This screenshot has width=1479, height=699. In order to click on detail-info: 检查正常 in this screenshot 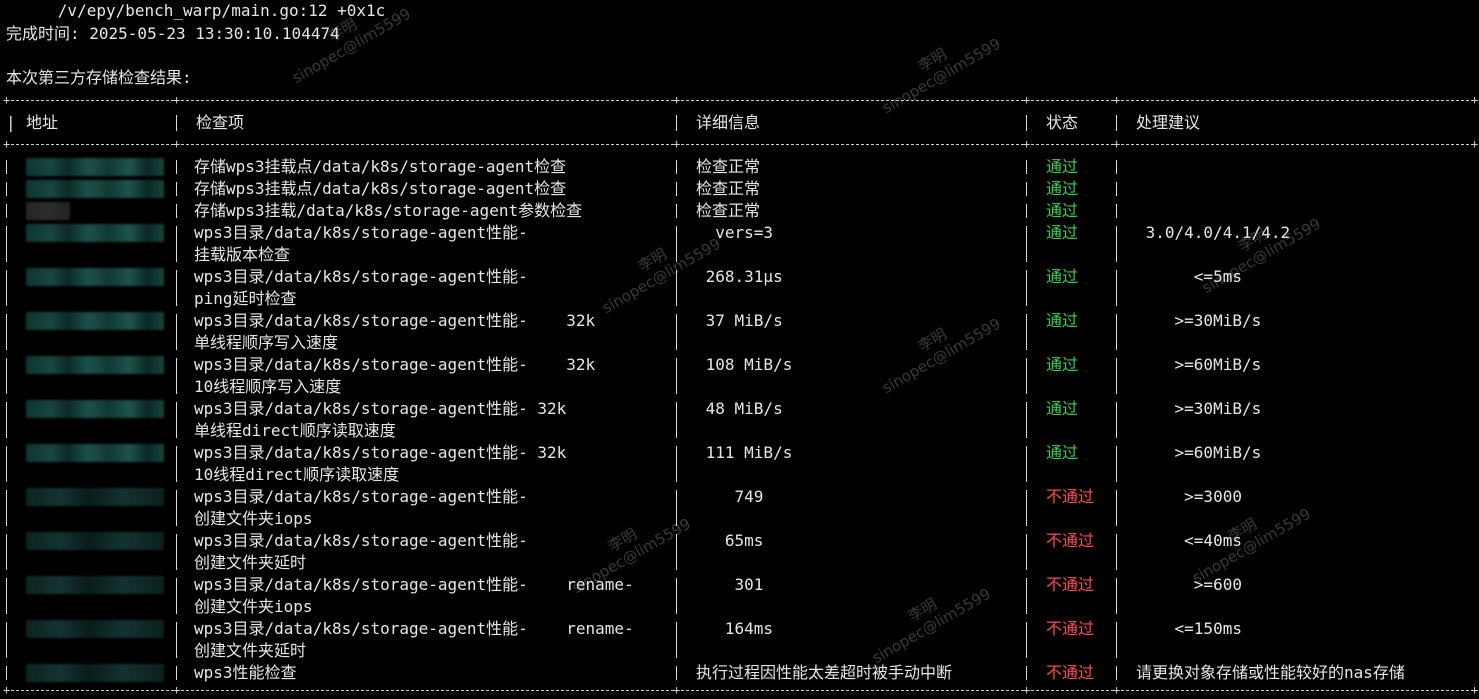, I will do `click(728, 166)`.